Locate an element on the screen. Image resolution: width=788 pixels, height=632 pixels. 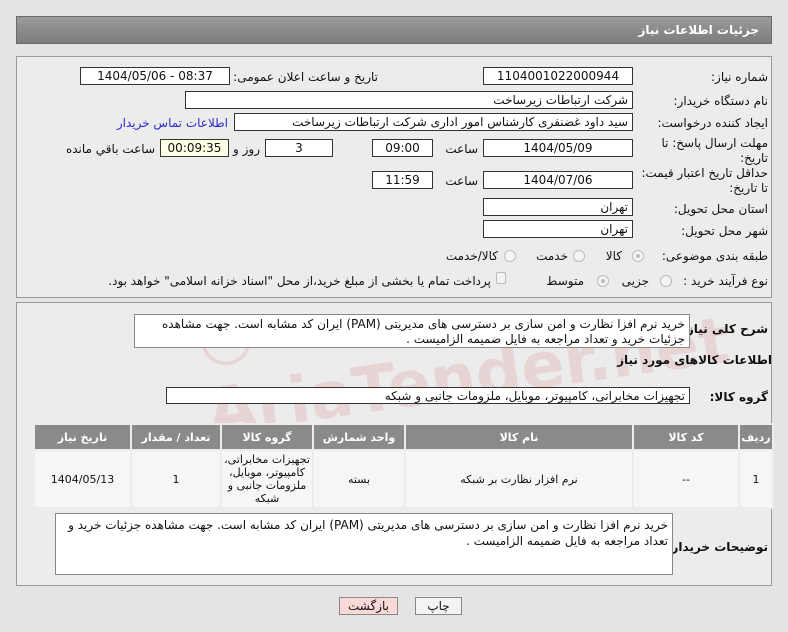
buyer-org-label: نام دستگاه خریدار: is located at coordinates (721, 101).